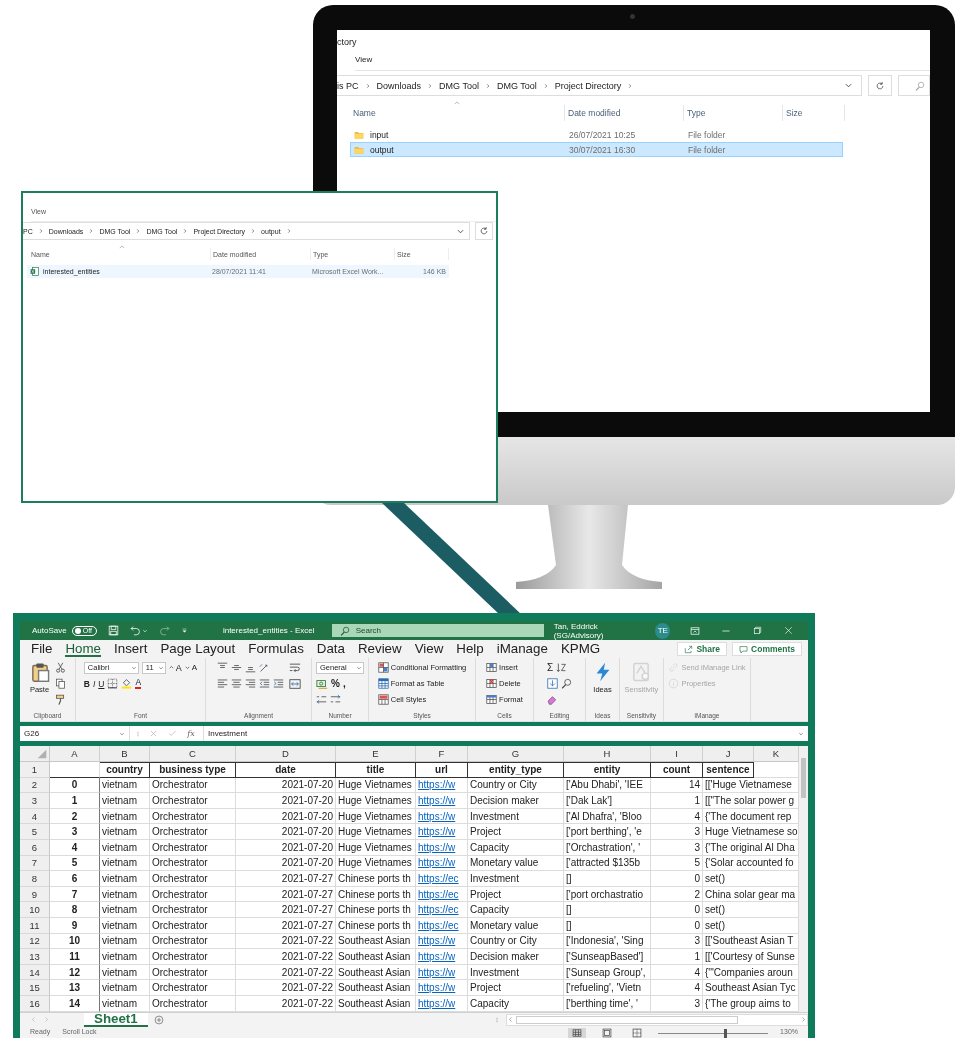 The image size is (963, 1038). I want to click on ribbon-tab: iManage, so click(522, 649).